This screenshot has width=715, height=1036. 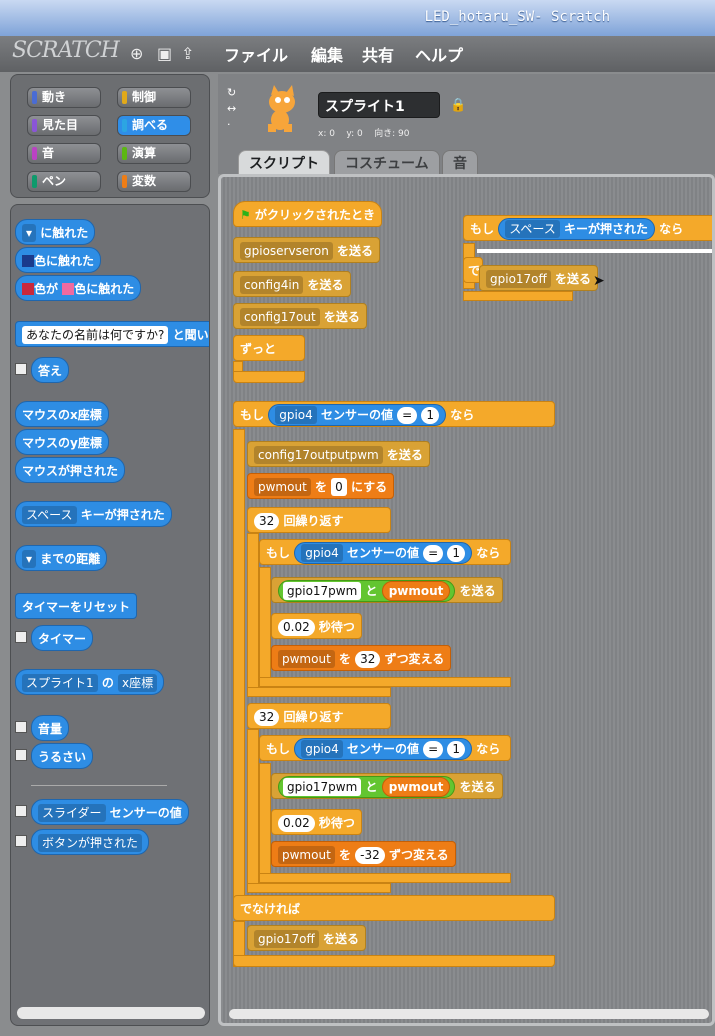 What do you see at coordinates (64, 181) in the screenshot?
I see `category-pen: ペン` at bounding box center [64, 181].